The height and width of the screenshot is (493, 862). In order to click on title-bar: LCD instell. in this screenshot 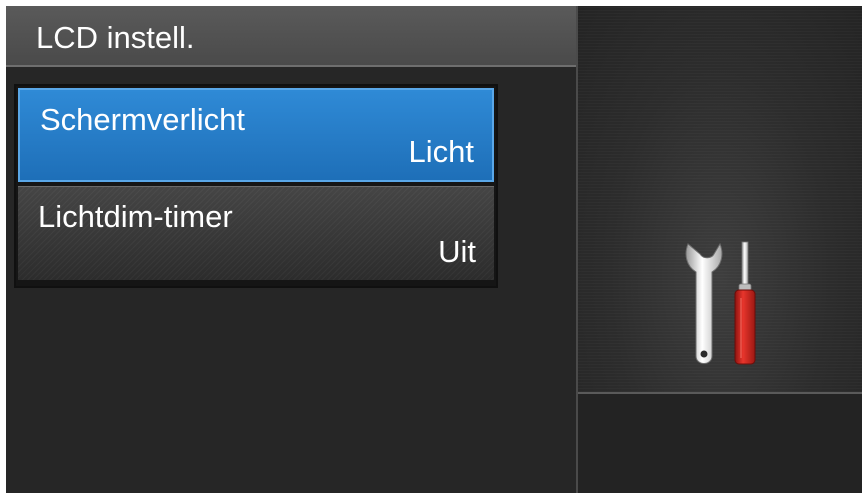, I will do `click(291, 36)`.